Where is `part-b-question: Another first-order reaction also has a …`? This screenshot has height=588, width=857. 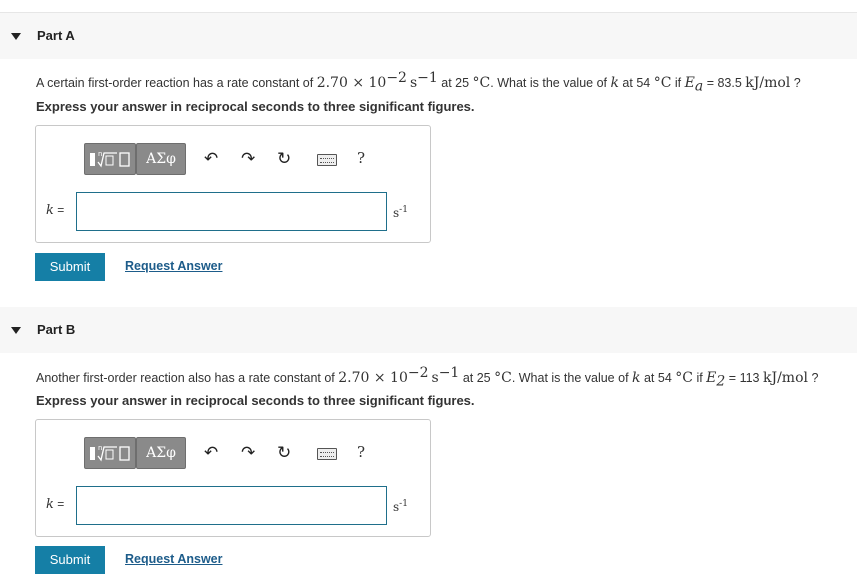 part-b-question: Another first-order reaction also has a … is located at coordinates (427, 377).